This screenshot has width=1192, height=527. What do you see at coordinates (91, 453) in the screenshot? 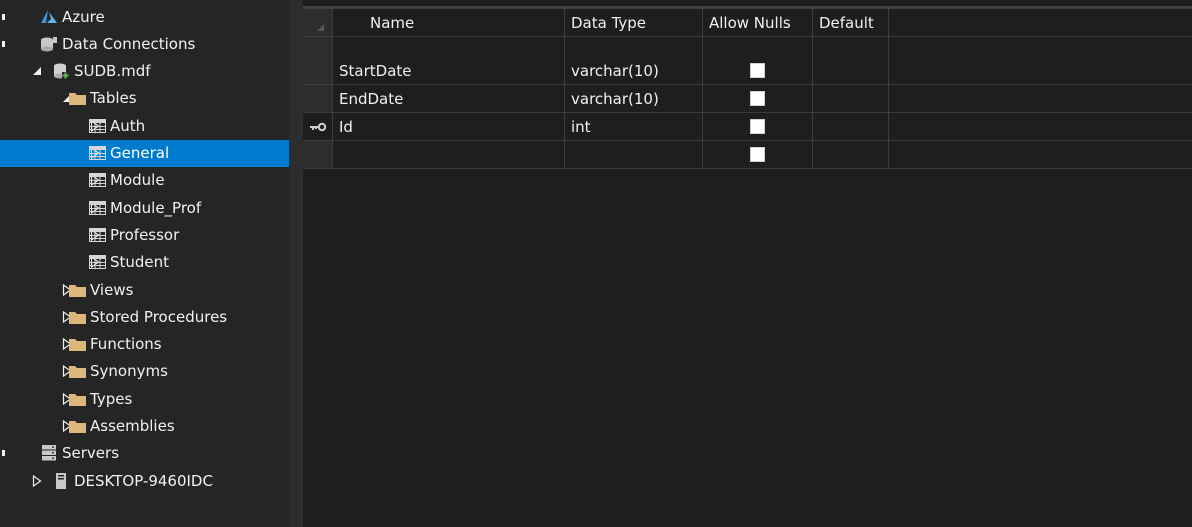
I see `tree-item-label: Servers` at bounding box center [91, 453].